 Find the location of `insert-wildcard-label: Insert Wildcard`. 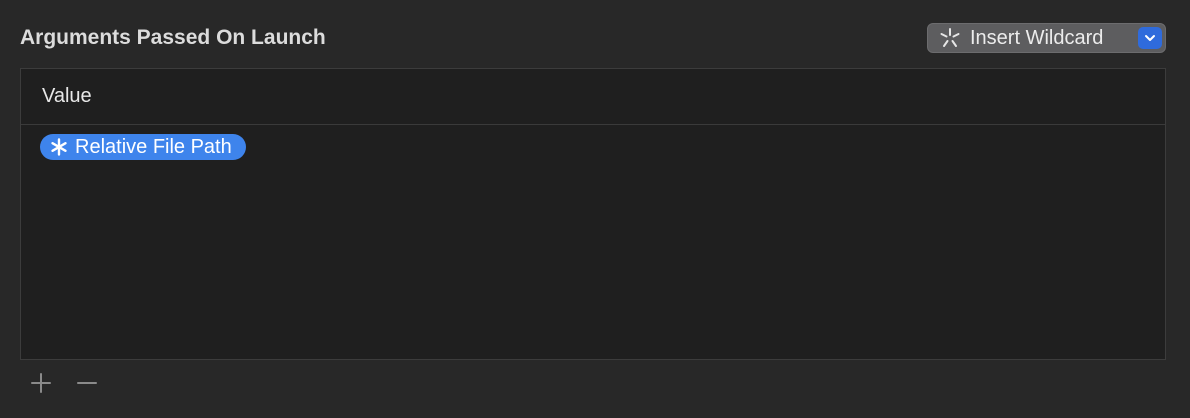

insert-wildcard-label: Insert Wildcard is located at coordinates (1037, 38).